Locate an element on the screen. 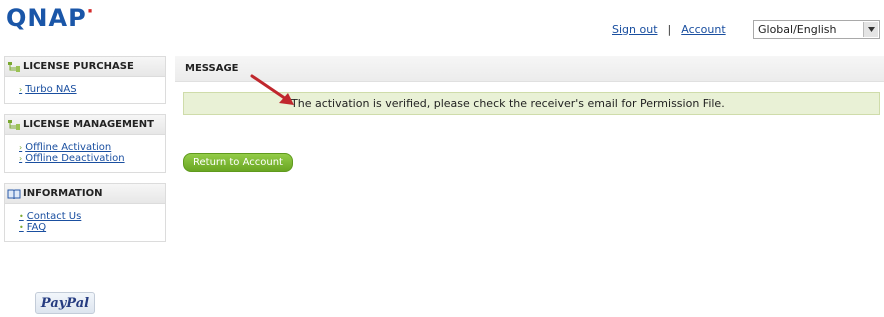  panel-title: LICENSE PURCHASE is located at coordinates (78, 66).